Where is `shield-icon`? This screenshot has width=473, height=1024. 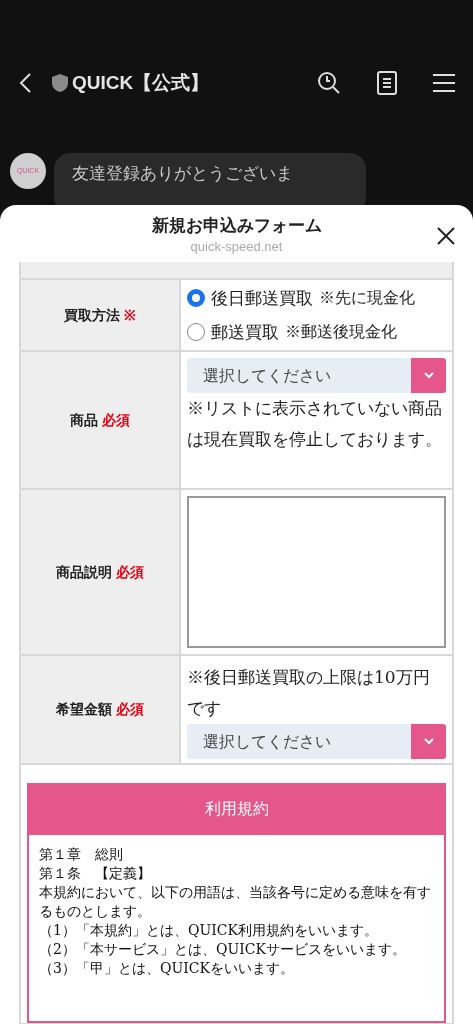
shield-icon is located at coordinates (60, 83).